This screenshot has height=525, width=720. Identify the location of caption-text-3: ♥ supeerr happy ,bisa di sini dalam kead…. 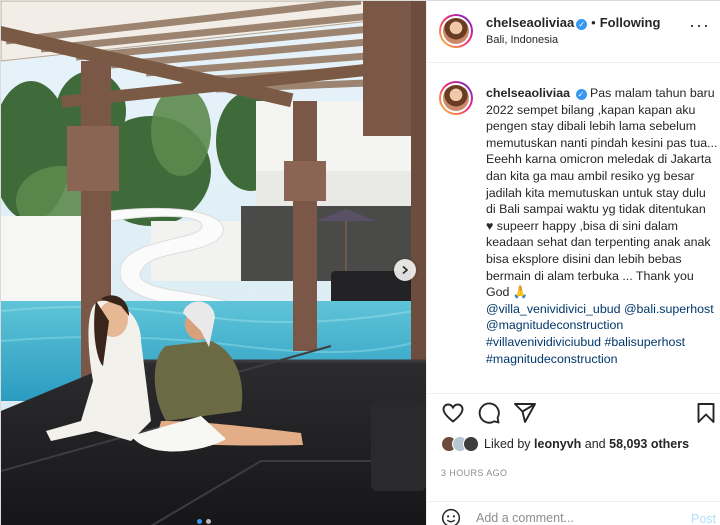
(598, 259).